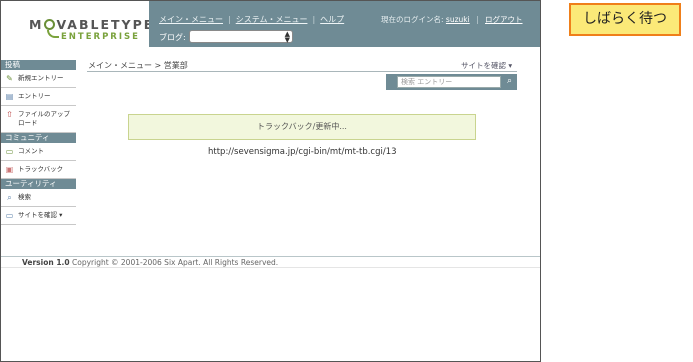  Describe the element at coordinates (24, 197) in the screenshot. I see `sidebar-item-label: 検索` at that location.